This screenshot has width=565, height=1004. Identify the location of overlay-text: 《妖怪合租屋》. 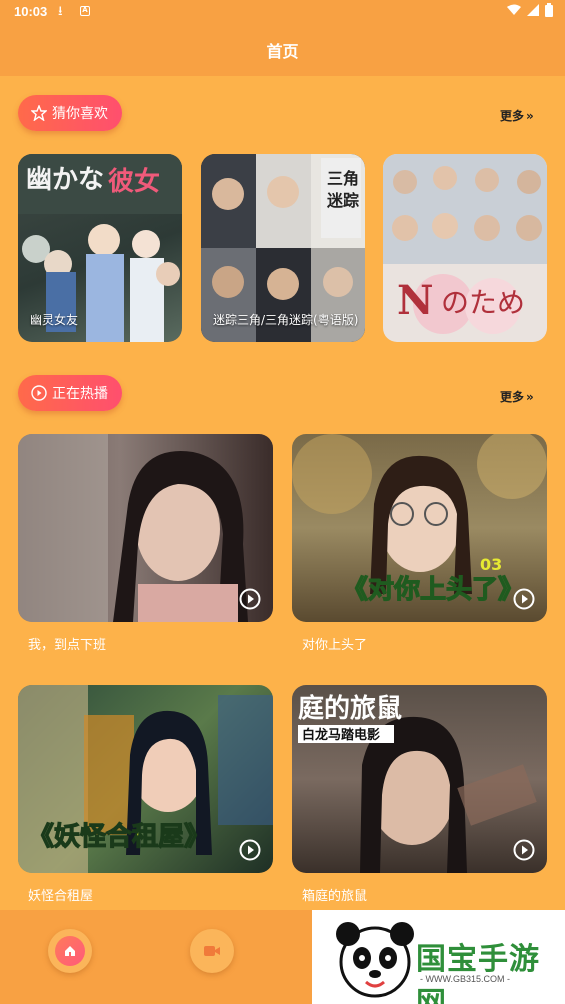
(119, 836).